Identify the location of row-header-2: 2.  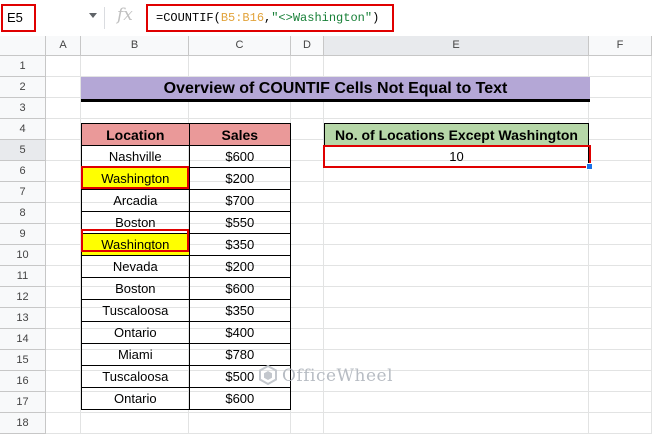
(23, 87).